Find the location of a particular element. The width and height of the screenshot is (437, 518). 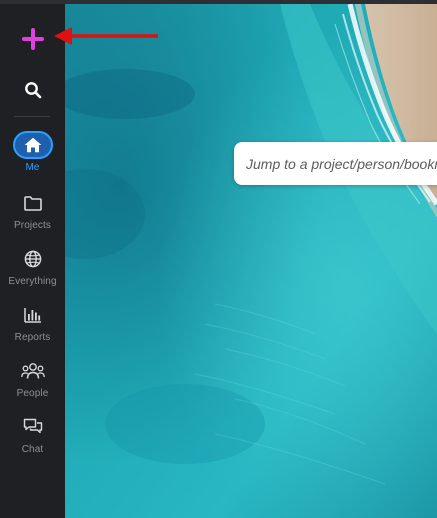

search-button is located at coordinates (33, 90).